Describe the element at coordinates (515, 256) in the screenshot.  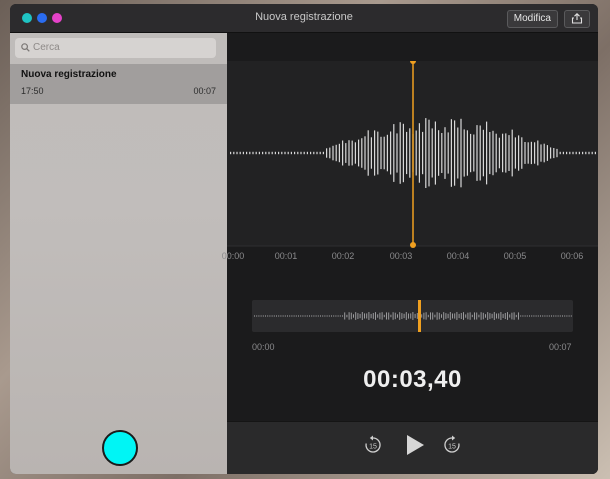
I see `timeline-tick: 00:05` at that location.